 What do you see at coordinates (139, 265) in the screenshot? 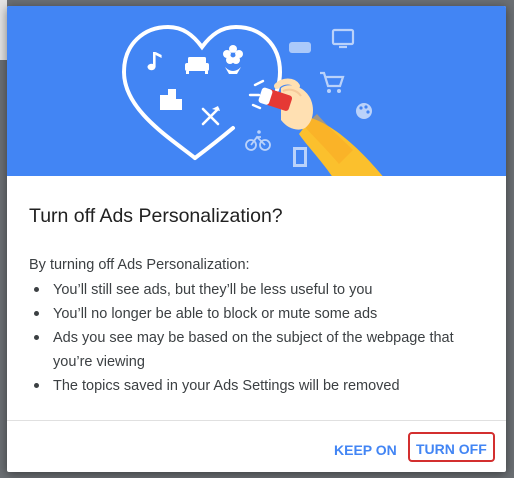
I see `dialog-intro-text: By turning off Ads Personalization:` at bounding box center [139, 265].